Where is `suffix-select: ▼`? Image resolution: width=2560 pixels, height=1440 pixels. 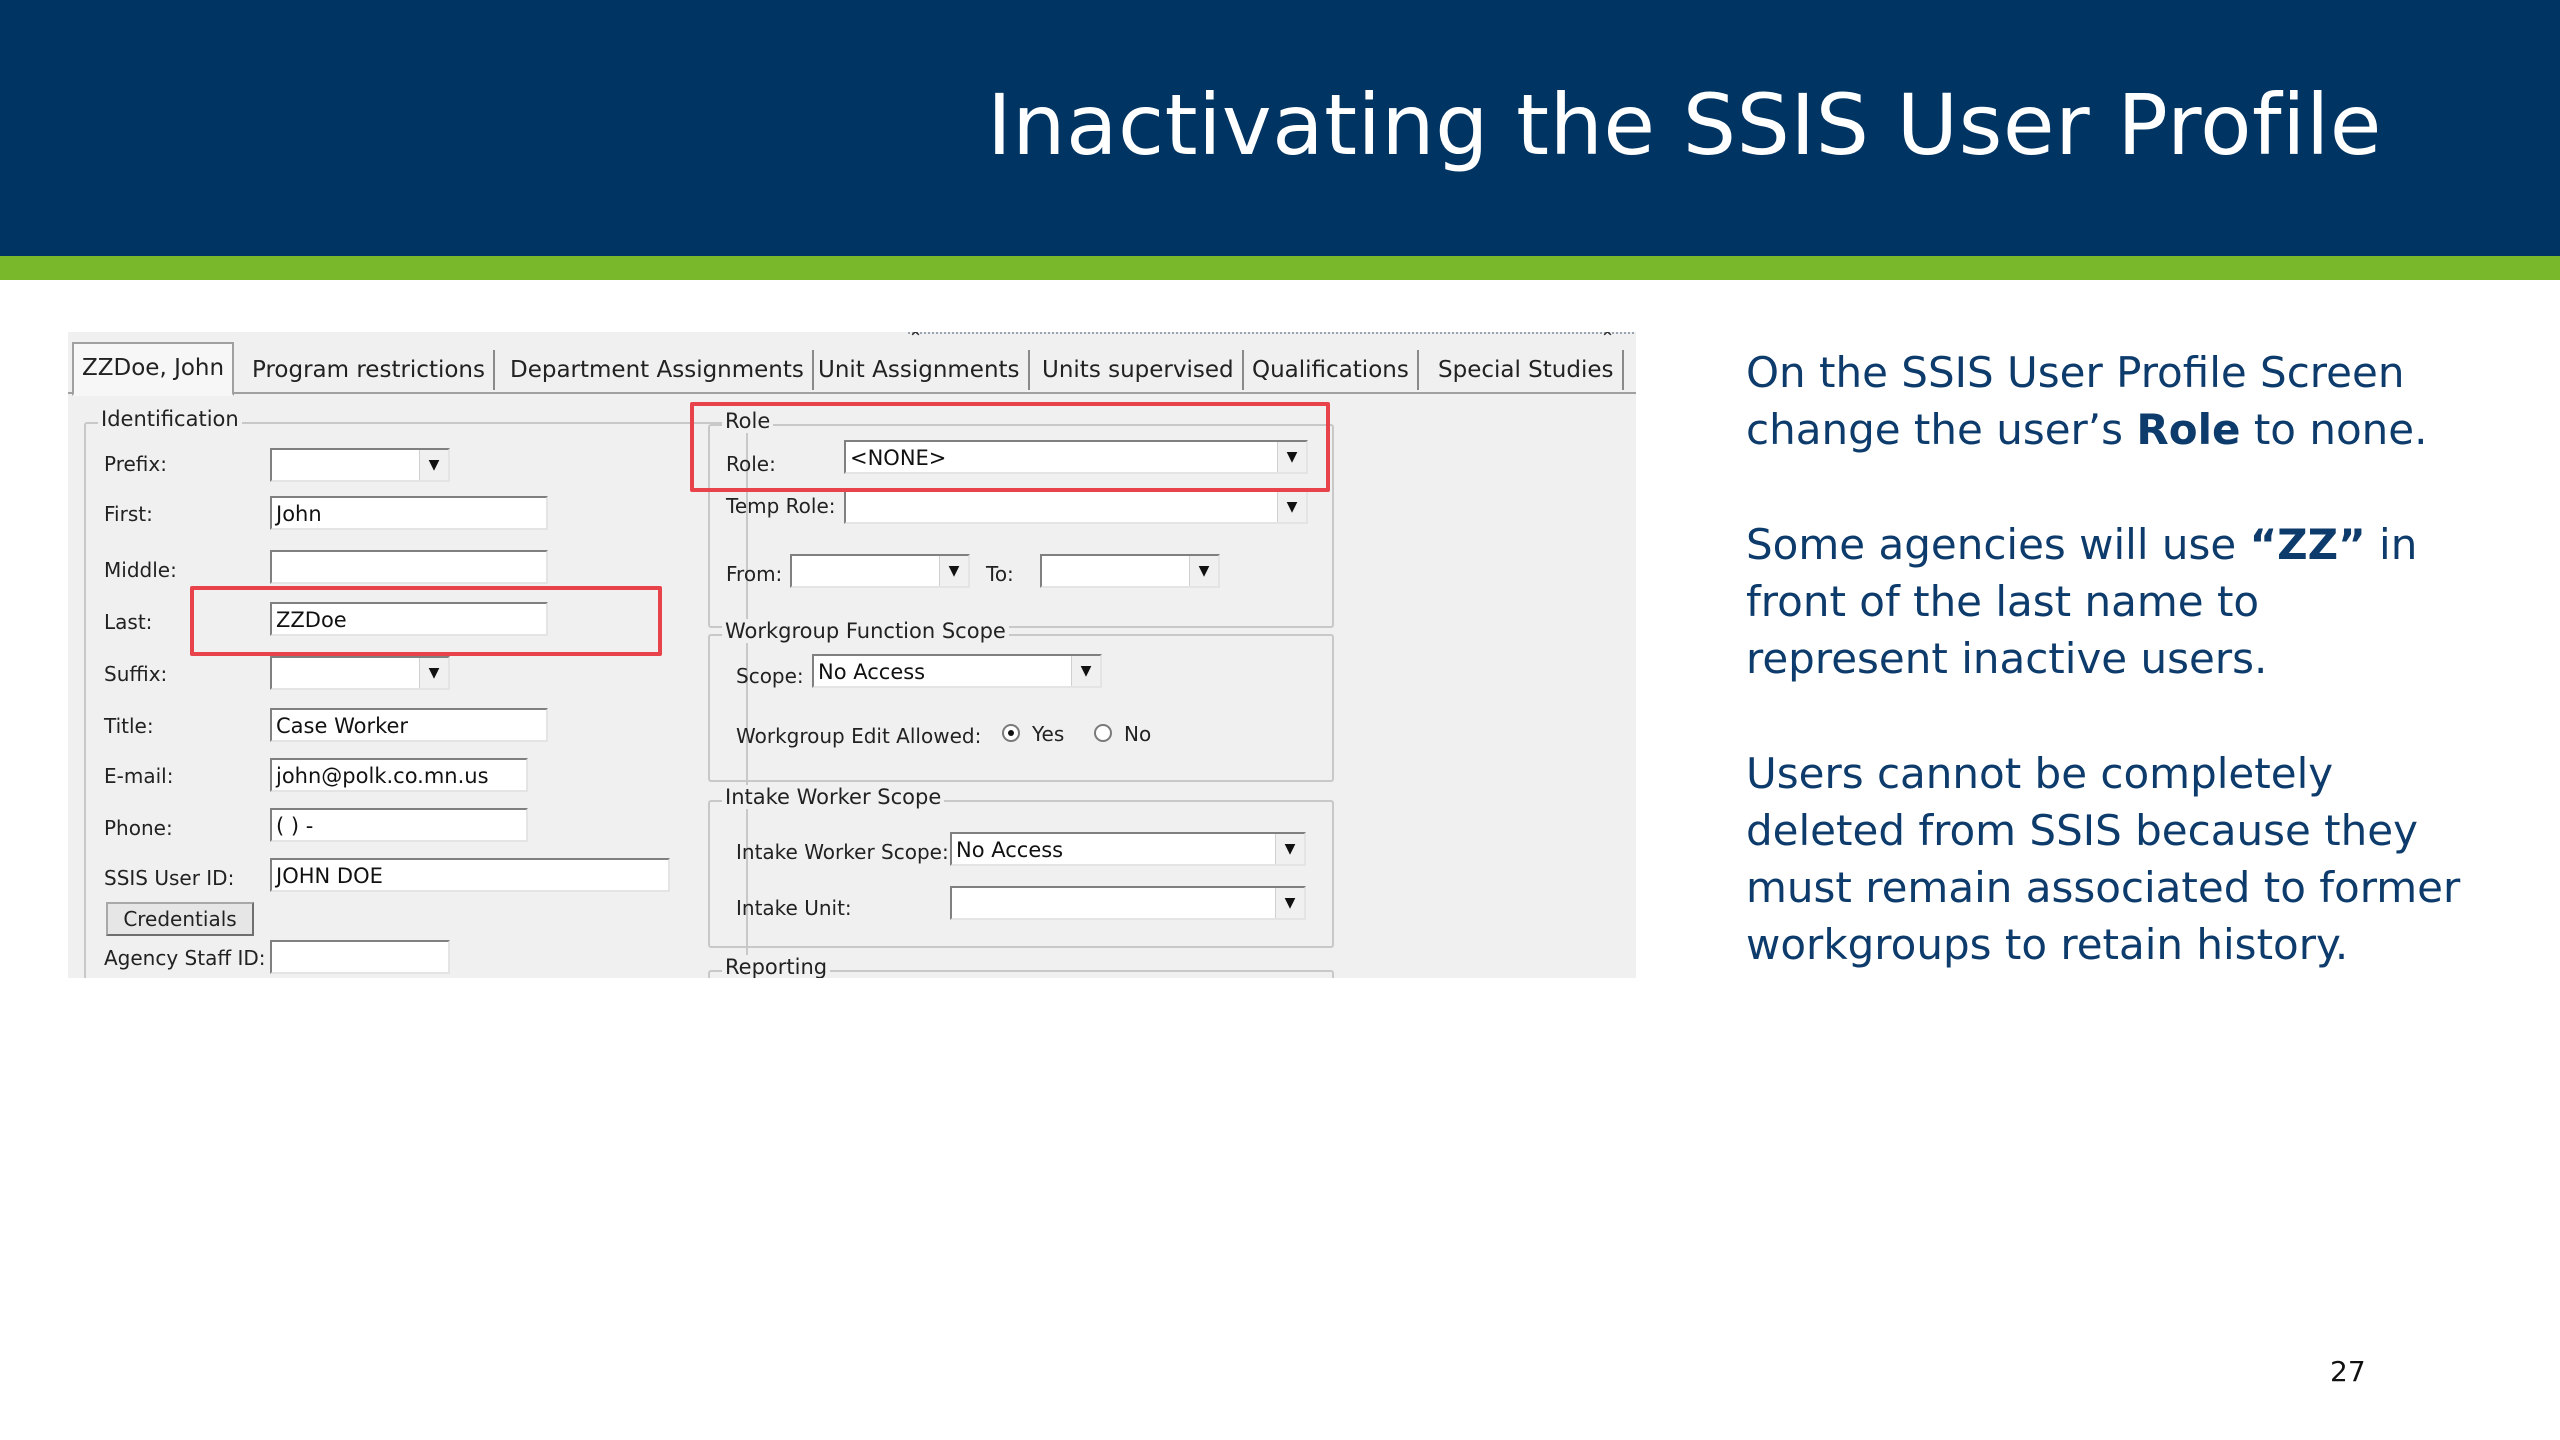
suffix-select: ▼ is located at coordinates (360, 673).